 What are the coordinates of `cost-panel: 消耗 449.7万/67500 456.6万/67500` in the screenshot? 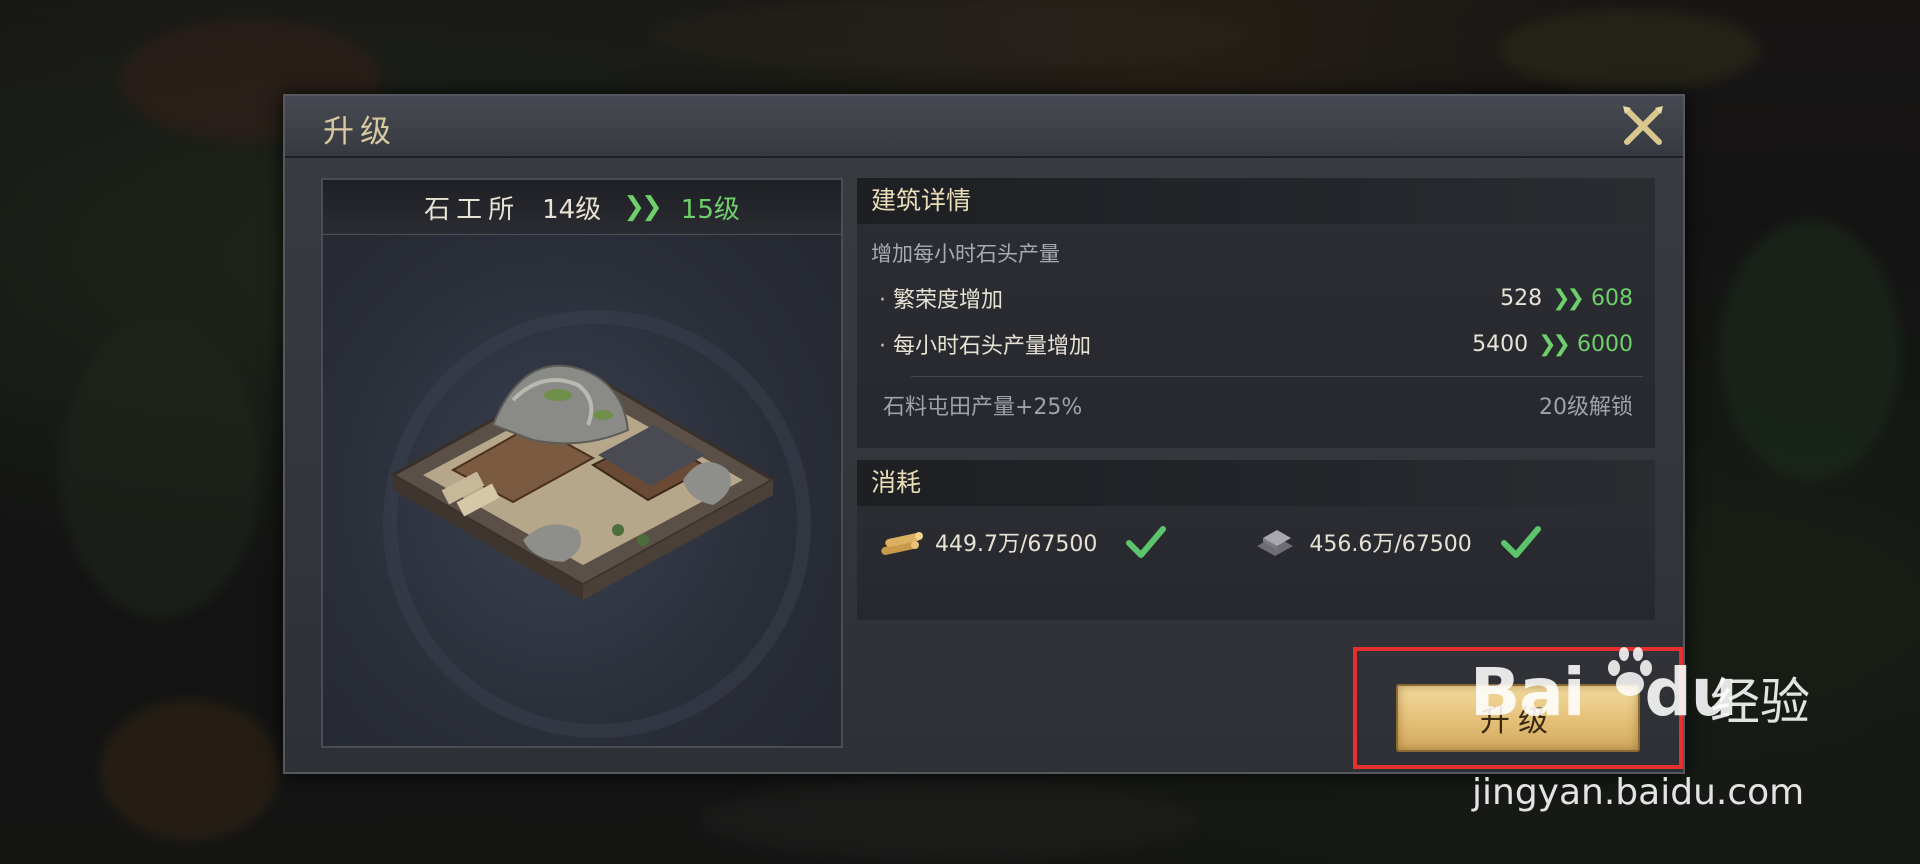 It's located at (1256, 540).